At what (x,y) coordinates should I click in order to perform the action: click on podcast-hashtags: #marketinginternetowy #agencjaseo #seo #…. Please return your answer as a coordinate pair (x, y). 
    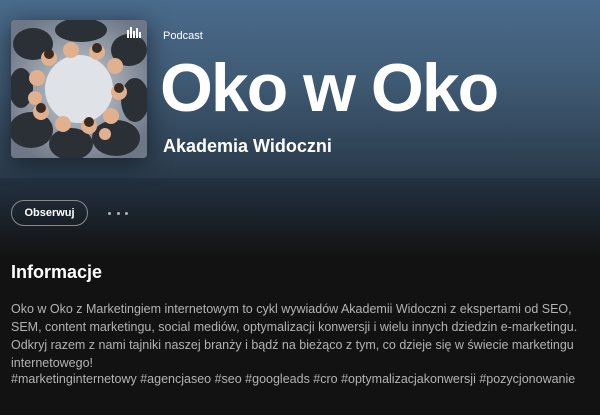
    Looking at the image, I should click on (293, 379).